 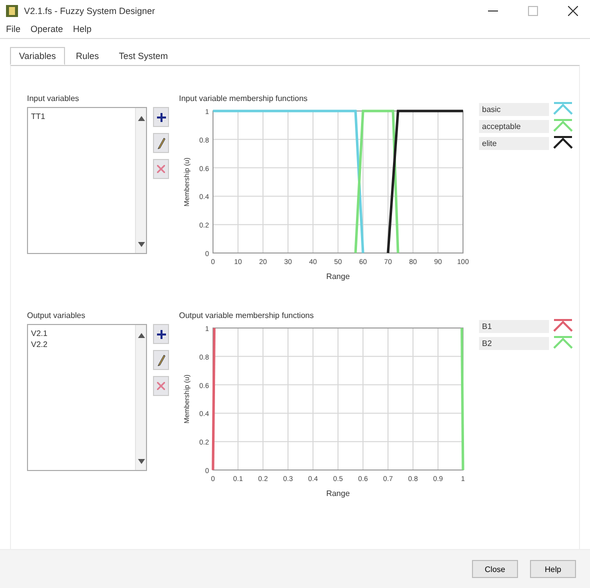 I want to click on legend-label: elite, so click(x=514, y=143).